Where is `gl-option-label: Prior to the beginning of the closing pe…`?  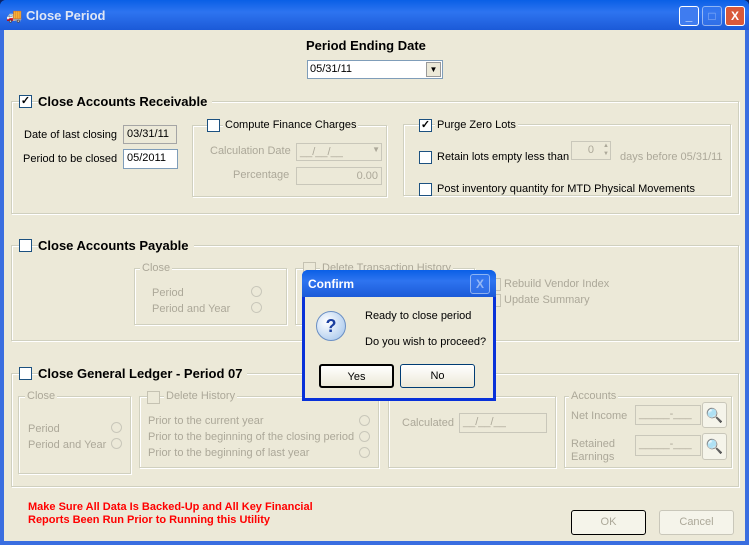
gl-option-label: Prior to the beginning of the closing pe… is located at coordinates (251, 437).